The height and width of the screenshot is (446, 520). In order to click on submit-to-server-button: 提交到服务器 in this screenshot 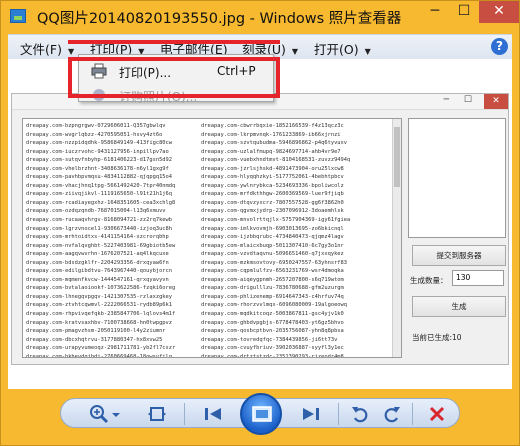, I will do `click(459, 255)`.